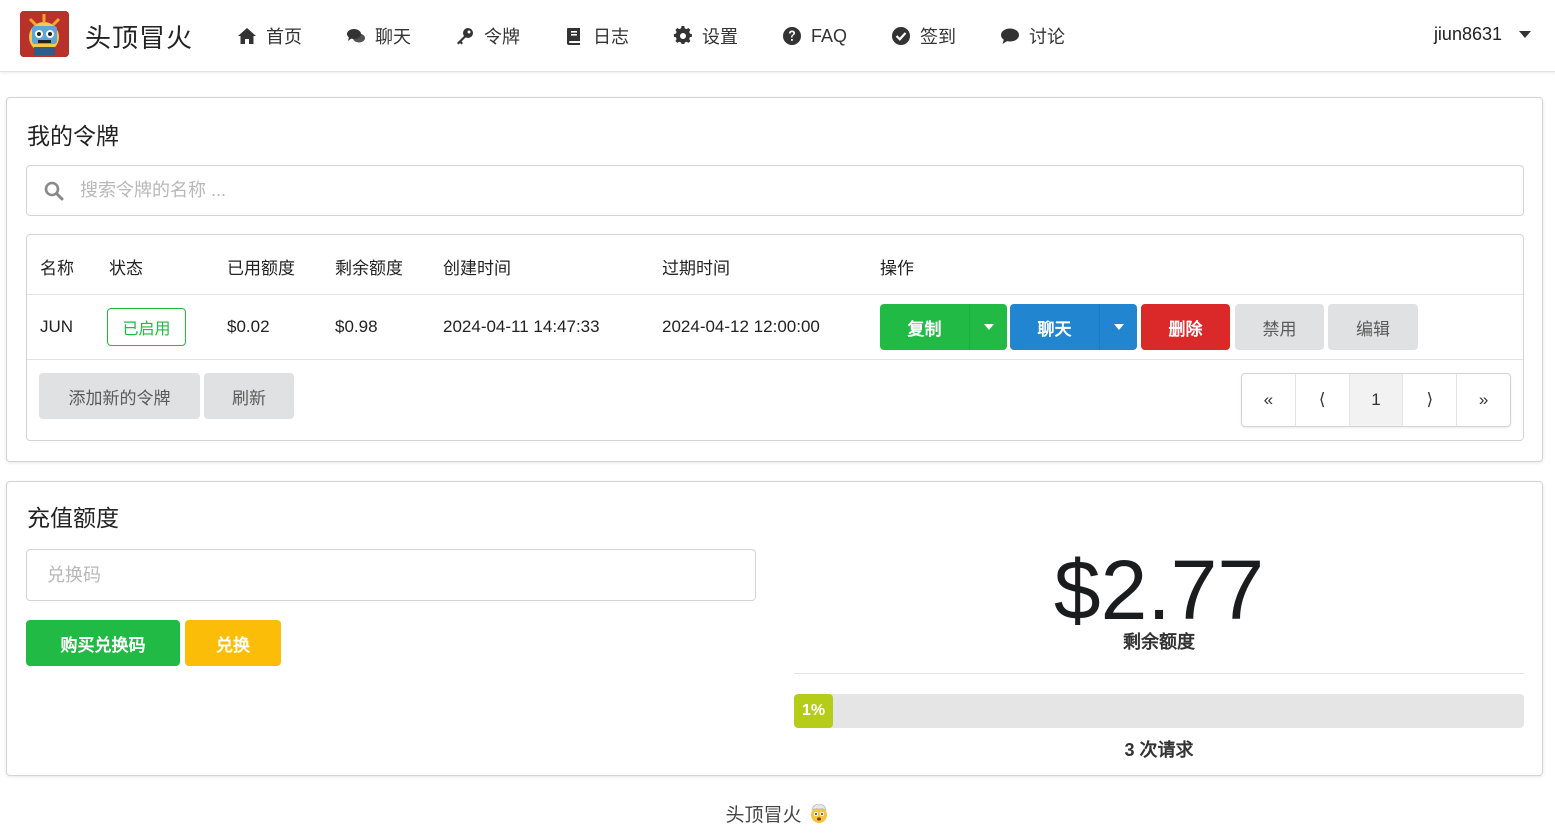 The image size is (1555, 834). I want to click on comments-icon, so click(356, 36).